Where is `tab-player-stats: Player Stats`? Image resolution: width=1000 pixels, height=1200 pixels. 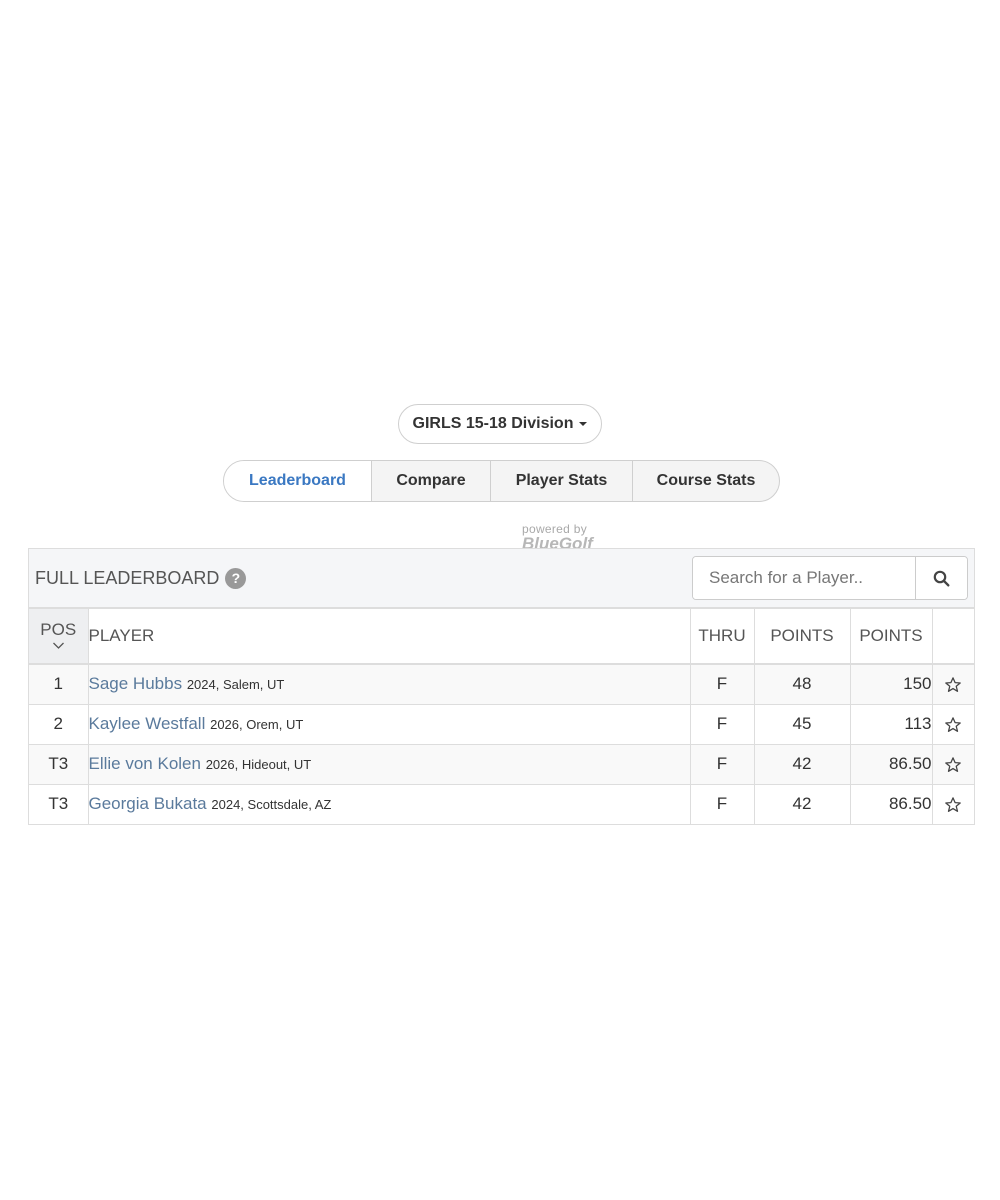
tab-player-stats: Player Stats is located at coordinates (561, 481).